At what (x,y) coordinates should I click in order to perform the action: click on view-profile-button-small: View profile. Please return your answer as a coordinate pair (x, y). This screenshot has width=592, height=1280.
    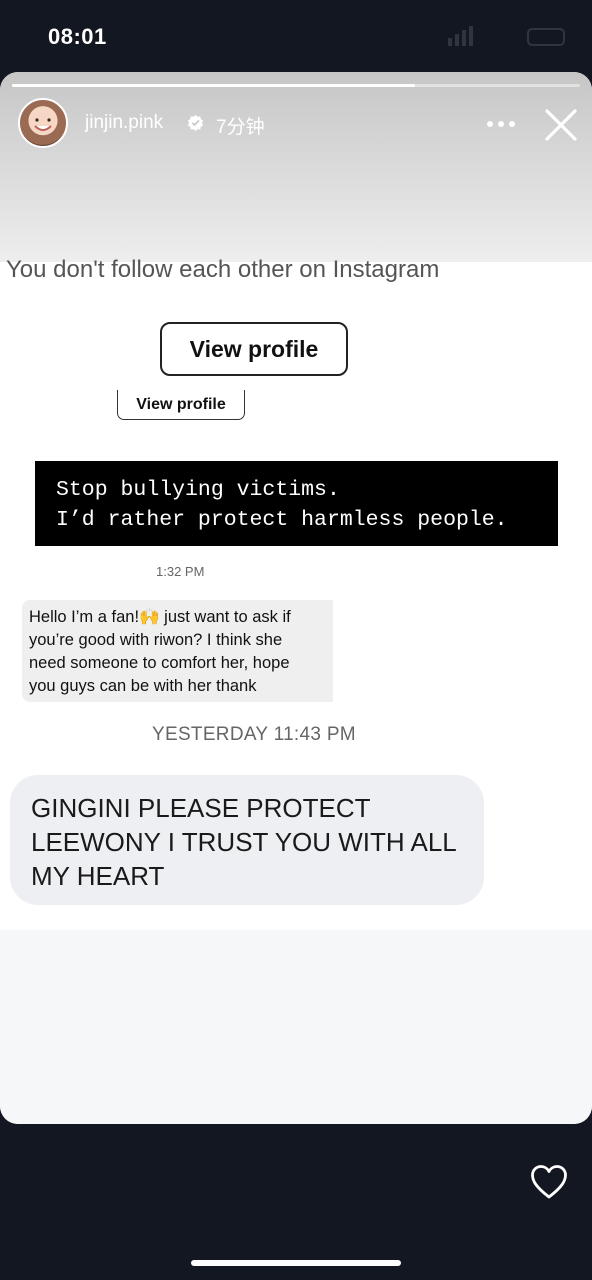
    Looking at the image, I should click on (181, 405).